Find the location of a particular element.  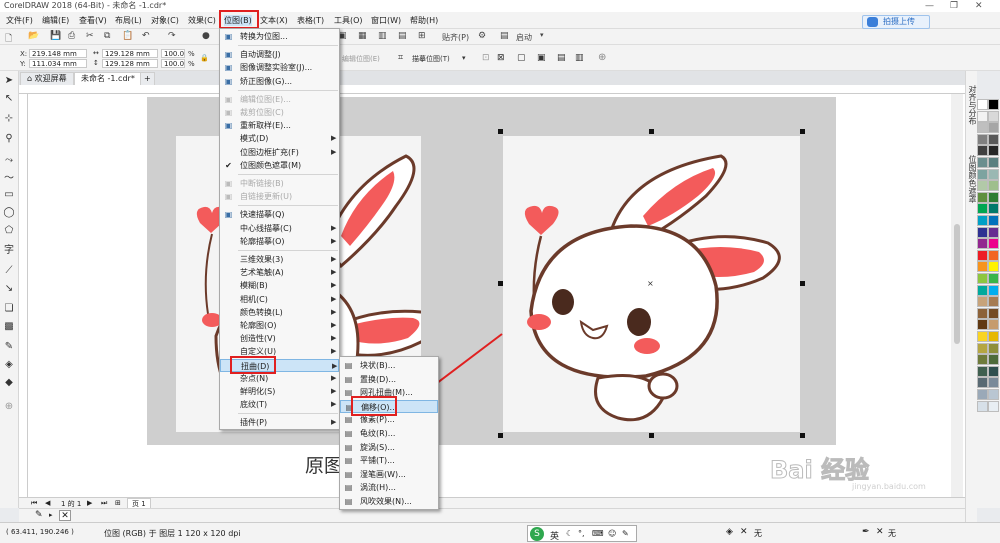

menu-object: 对象(C) is located at coordinates (165, 20).